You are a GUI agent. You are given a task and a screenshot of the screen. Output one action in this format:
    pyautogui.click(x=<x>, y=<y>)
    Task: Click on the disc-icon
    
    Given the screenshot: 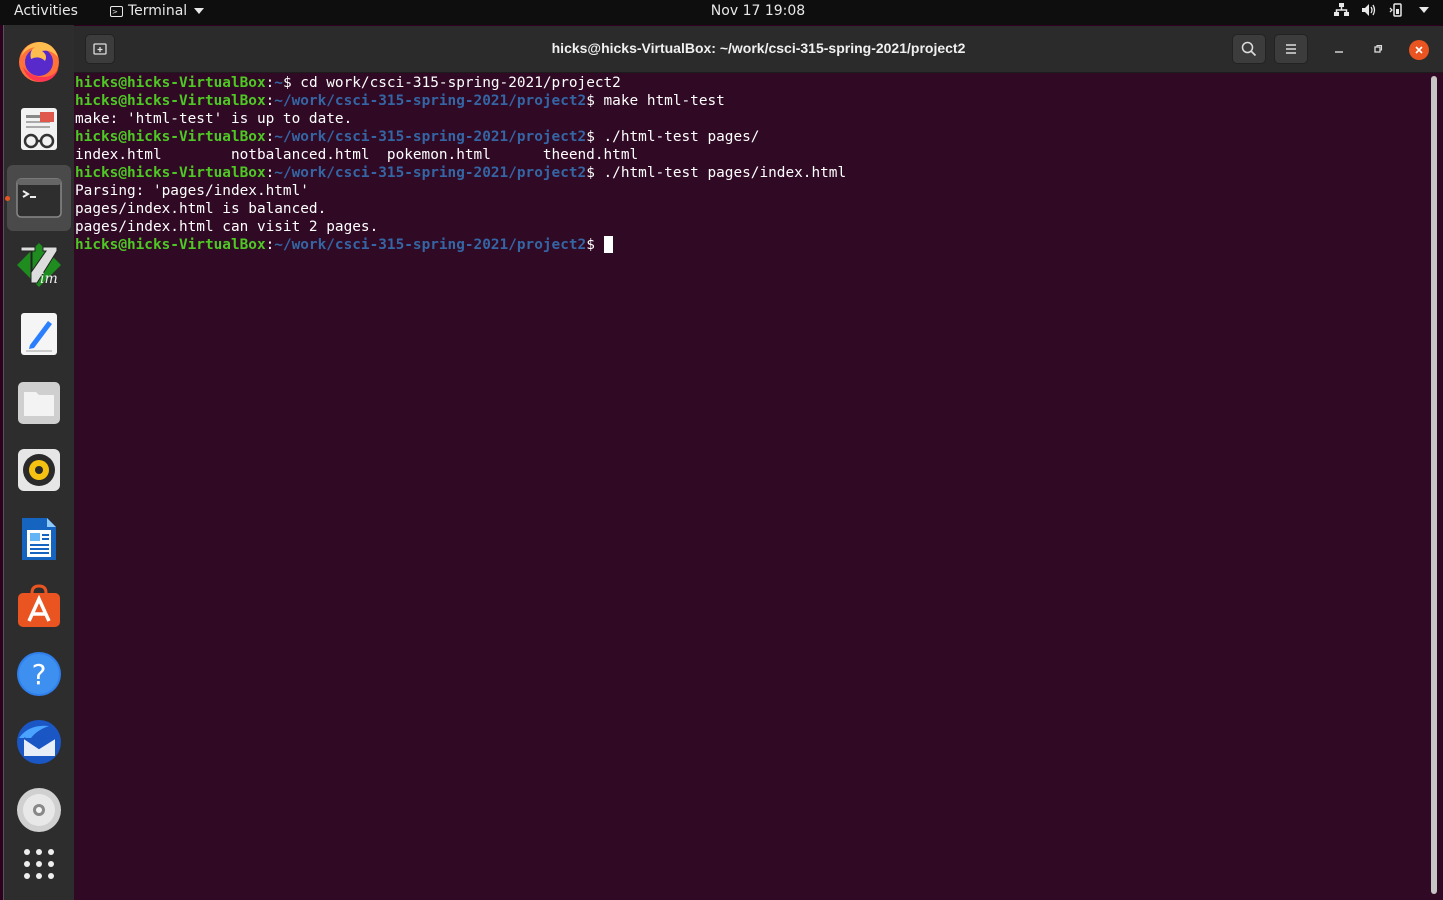 What is the action you would take?
    pyautogui.click(x=39, y=810)
    